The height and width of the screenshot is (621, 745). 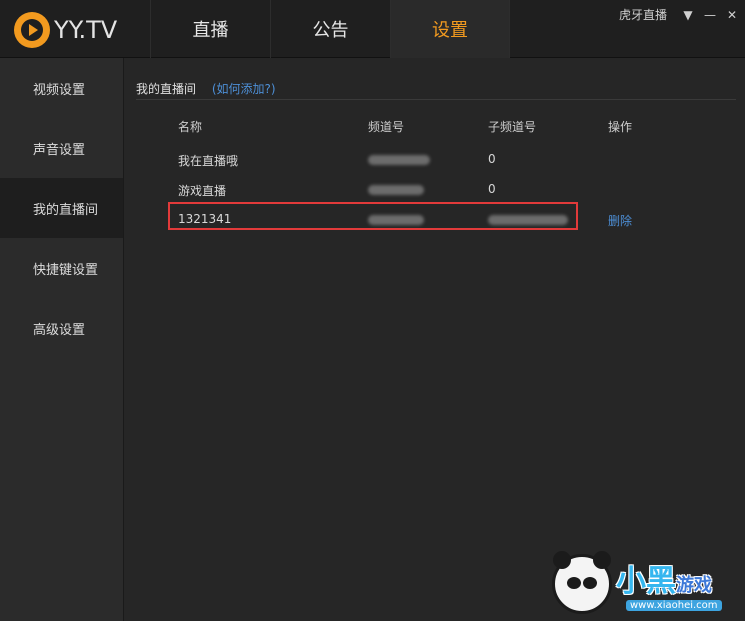 I want to click on row-subchannel-redacted, so click(x=528, y=219).